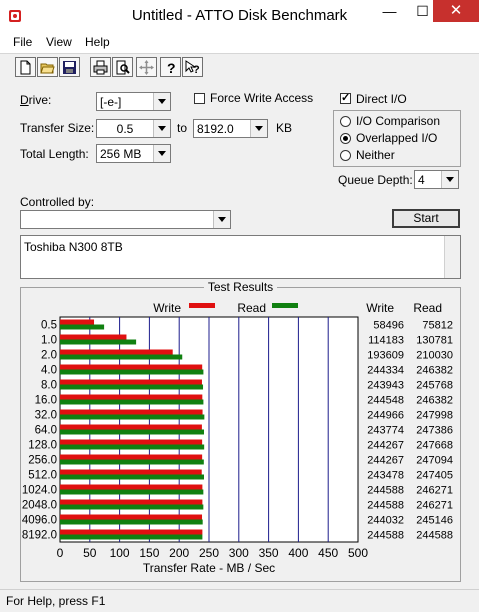 This screenshot has height=612, width=479. Describe the element at coordinates (215, 129) in the screenshot. I see `transfer-to-value: 8192.0` at that location.